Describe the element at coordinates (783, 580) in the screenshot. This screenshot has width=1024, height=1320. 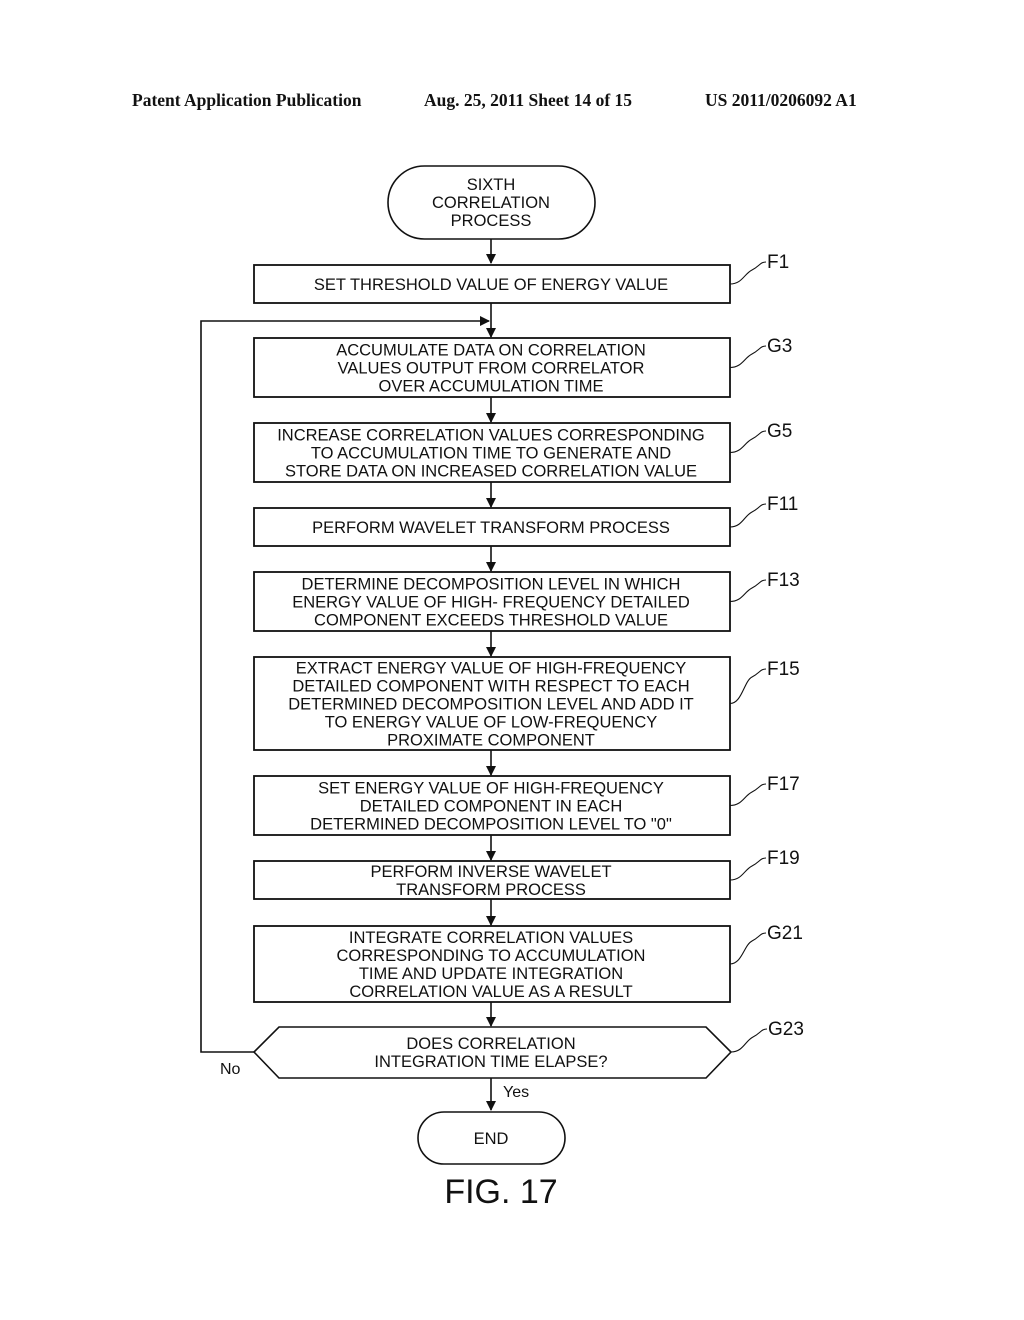
I see `reference-label-f13: F13` at that location.